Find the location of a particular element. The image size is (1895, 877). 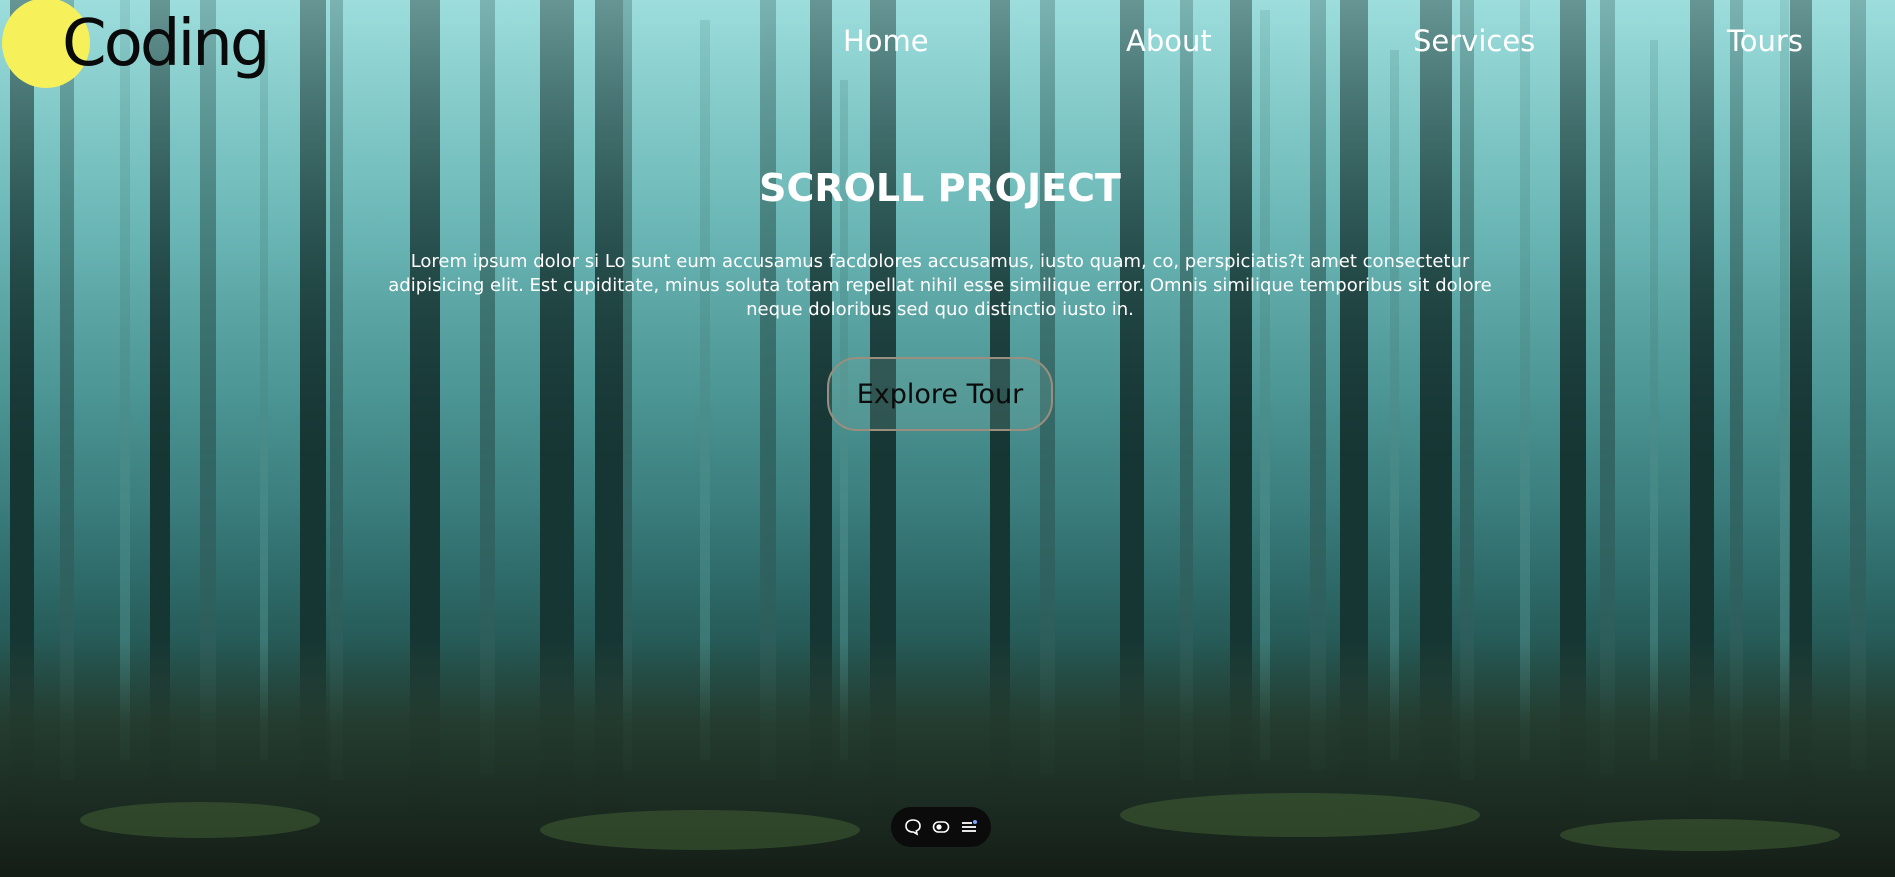

chat-bubble-icon is located at coordinates (913, 827).